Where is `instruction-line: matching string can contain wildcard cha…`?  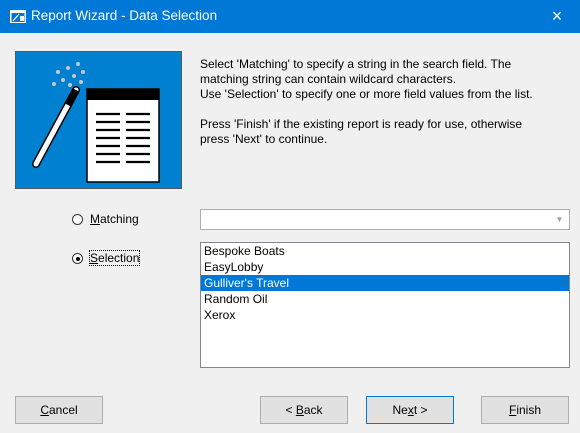 instruction-line: matching string can contain wildcard cha… is located at coordinates (328, 79).